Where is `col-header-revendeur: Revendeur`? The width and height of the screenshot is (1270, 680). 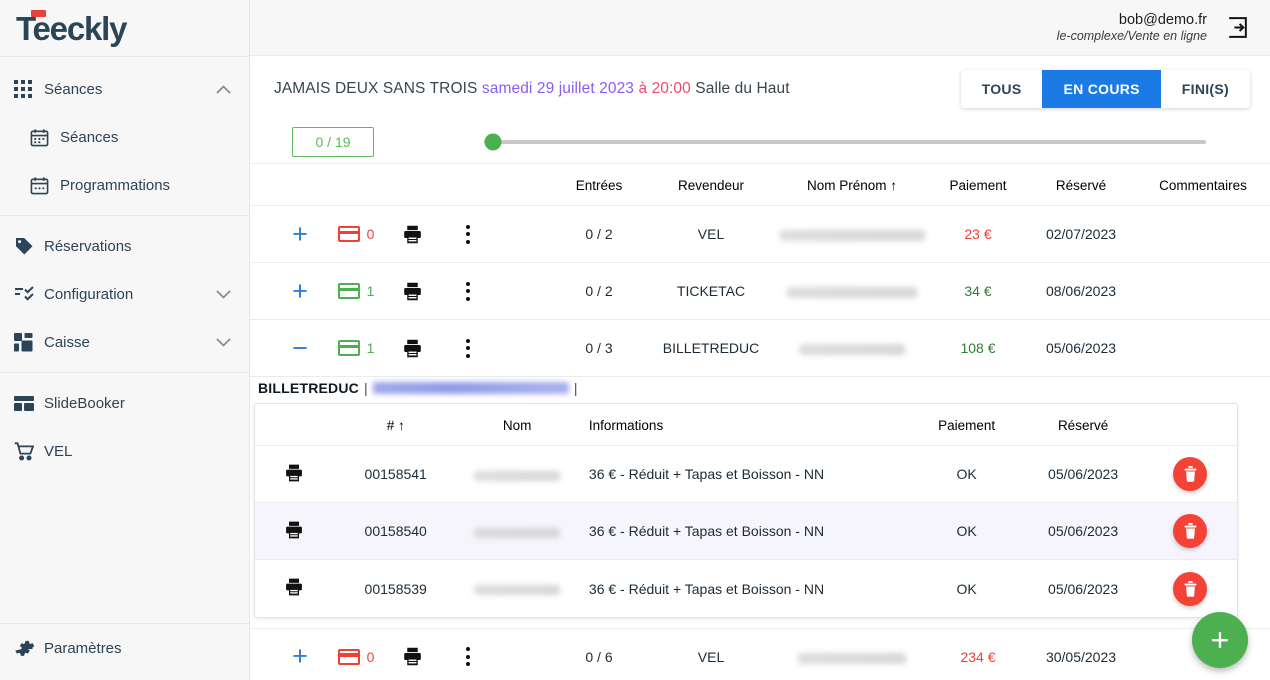
col-header-revendeur: Revendeur is located at coordinates (711, 185).